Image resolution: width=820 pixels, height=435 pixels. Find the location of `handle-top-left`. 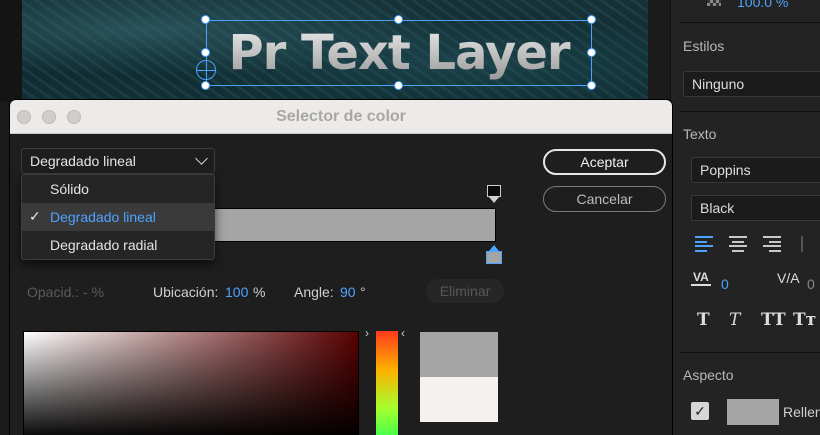

handle-top-left is located at coordinates (205, 19).